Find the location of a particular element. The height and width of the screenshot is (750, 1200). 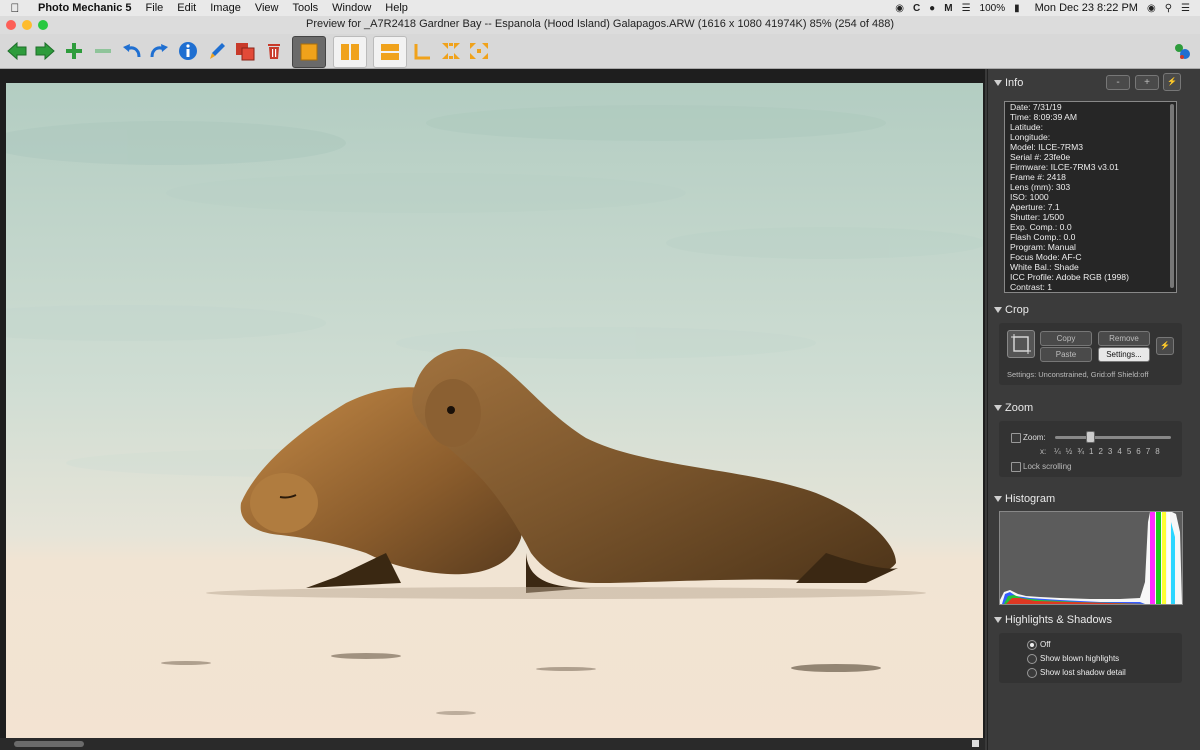

zoom-mark: 1 is located at coordinates (1091, 451).